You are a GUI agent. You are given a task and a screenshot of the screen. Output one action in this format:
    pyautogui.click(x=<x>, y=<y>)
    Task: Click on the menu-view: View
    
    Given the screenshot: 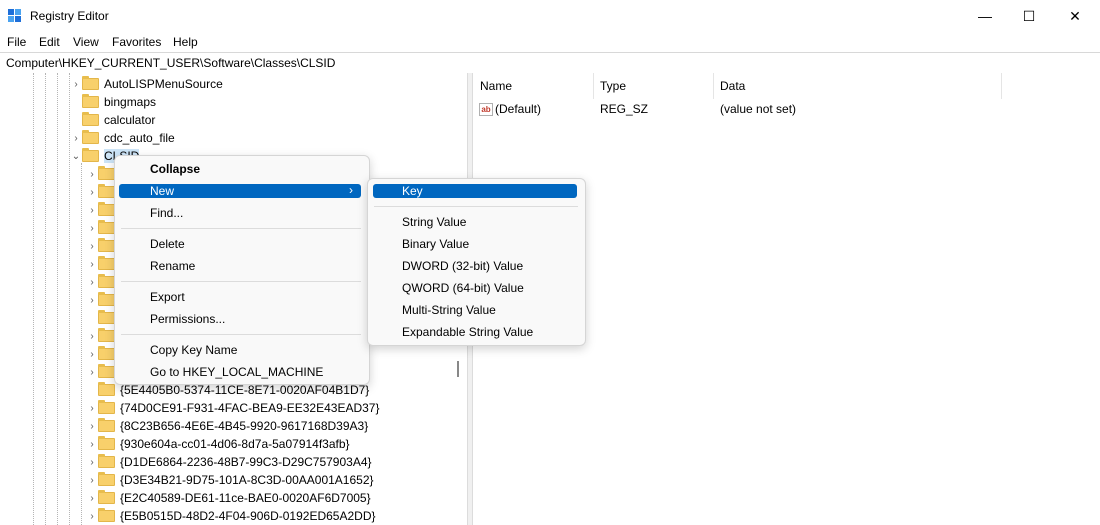 What is the action you would take?
    pyautogui.click(x=86, y=42)
    